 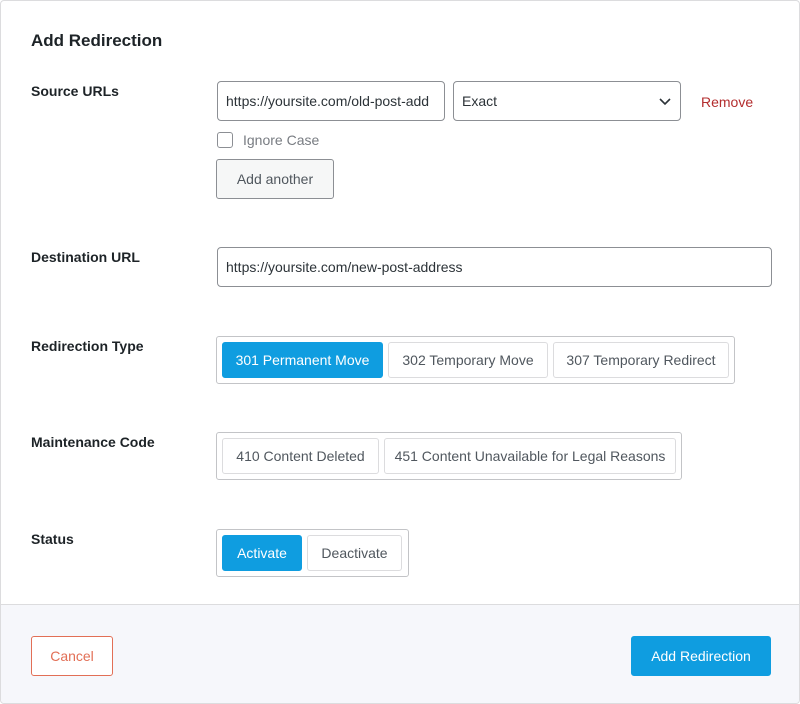 What do you see at coordinates (480, 101) in the screenshot?
I see `match-type-value: Exact` at bounding box center [480, 101].